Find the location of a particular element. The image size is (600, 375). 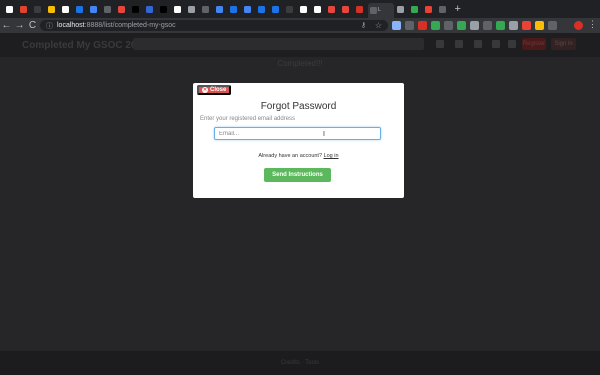

email-field is located at coordinates (297, 133).